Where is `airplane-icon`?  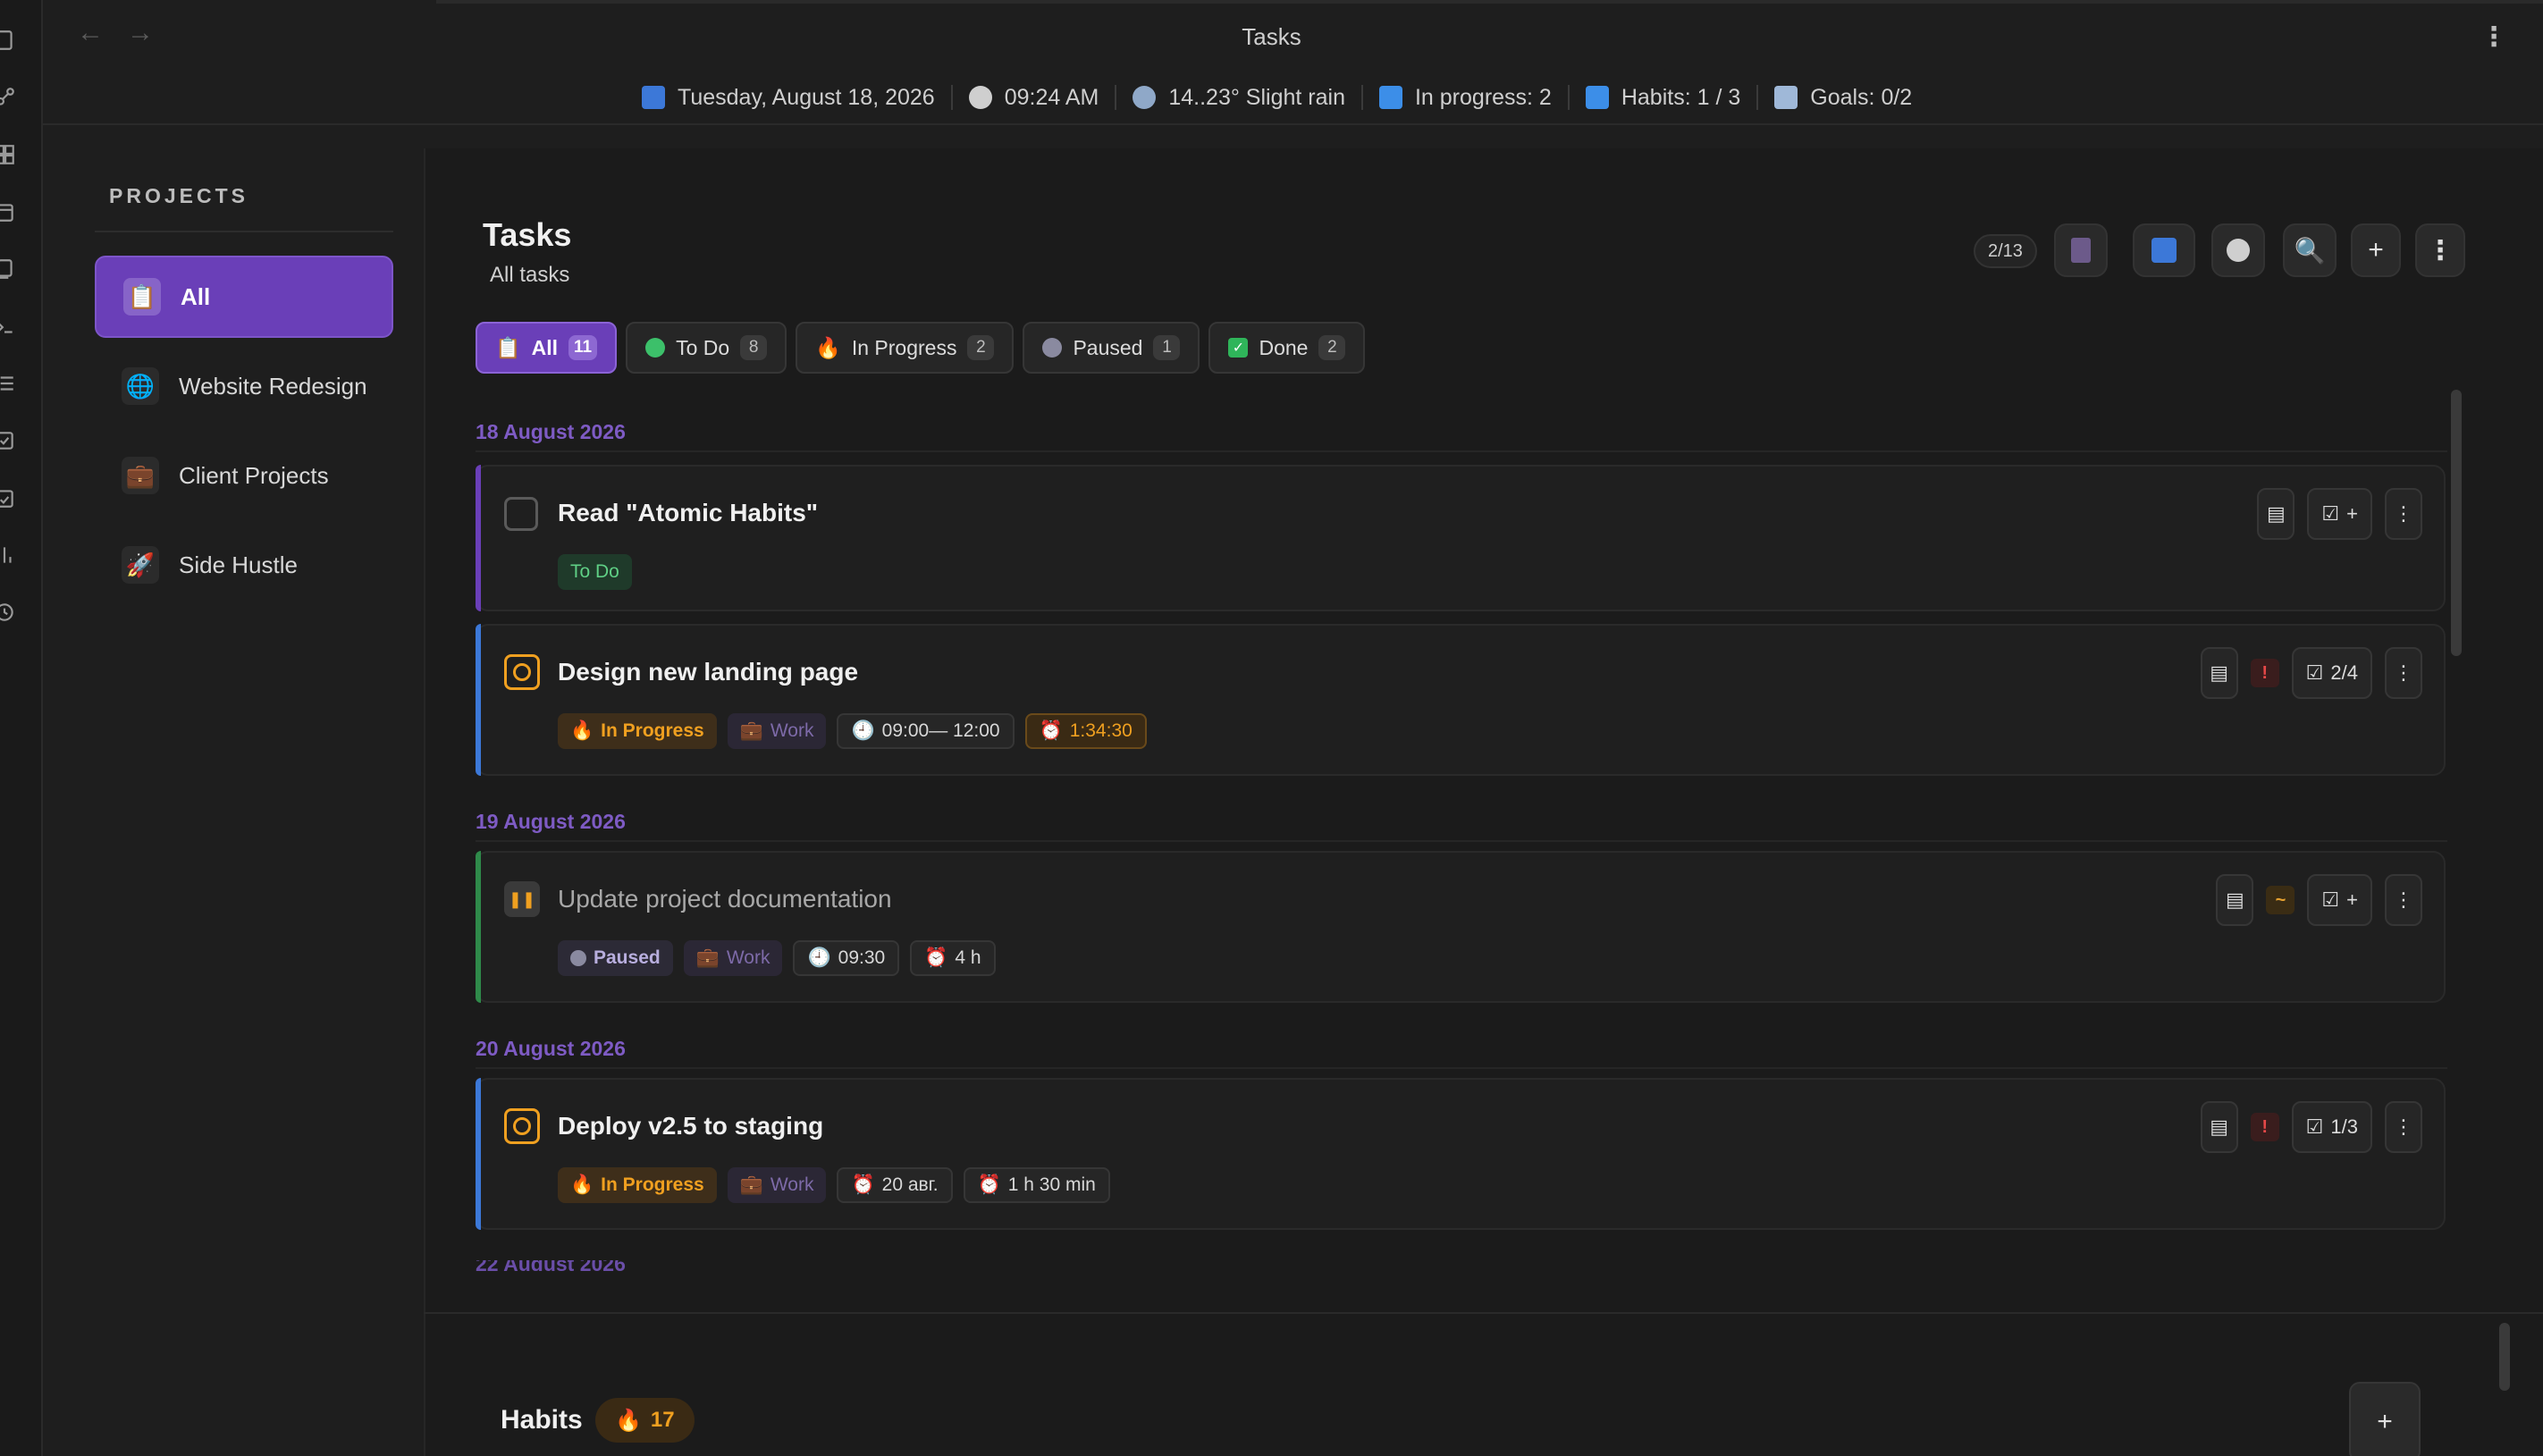
airplane-icon is located at coordinates (1786, 98).